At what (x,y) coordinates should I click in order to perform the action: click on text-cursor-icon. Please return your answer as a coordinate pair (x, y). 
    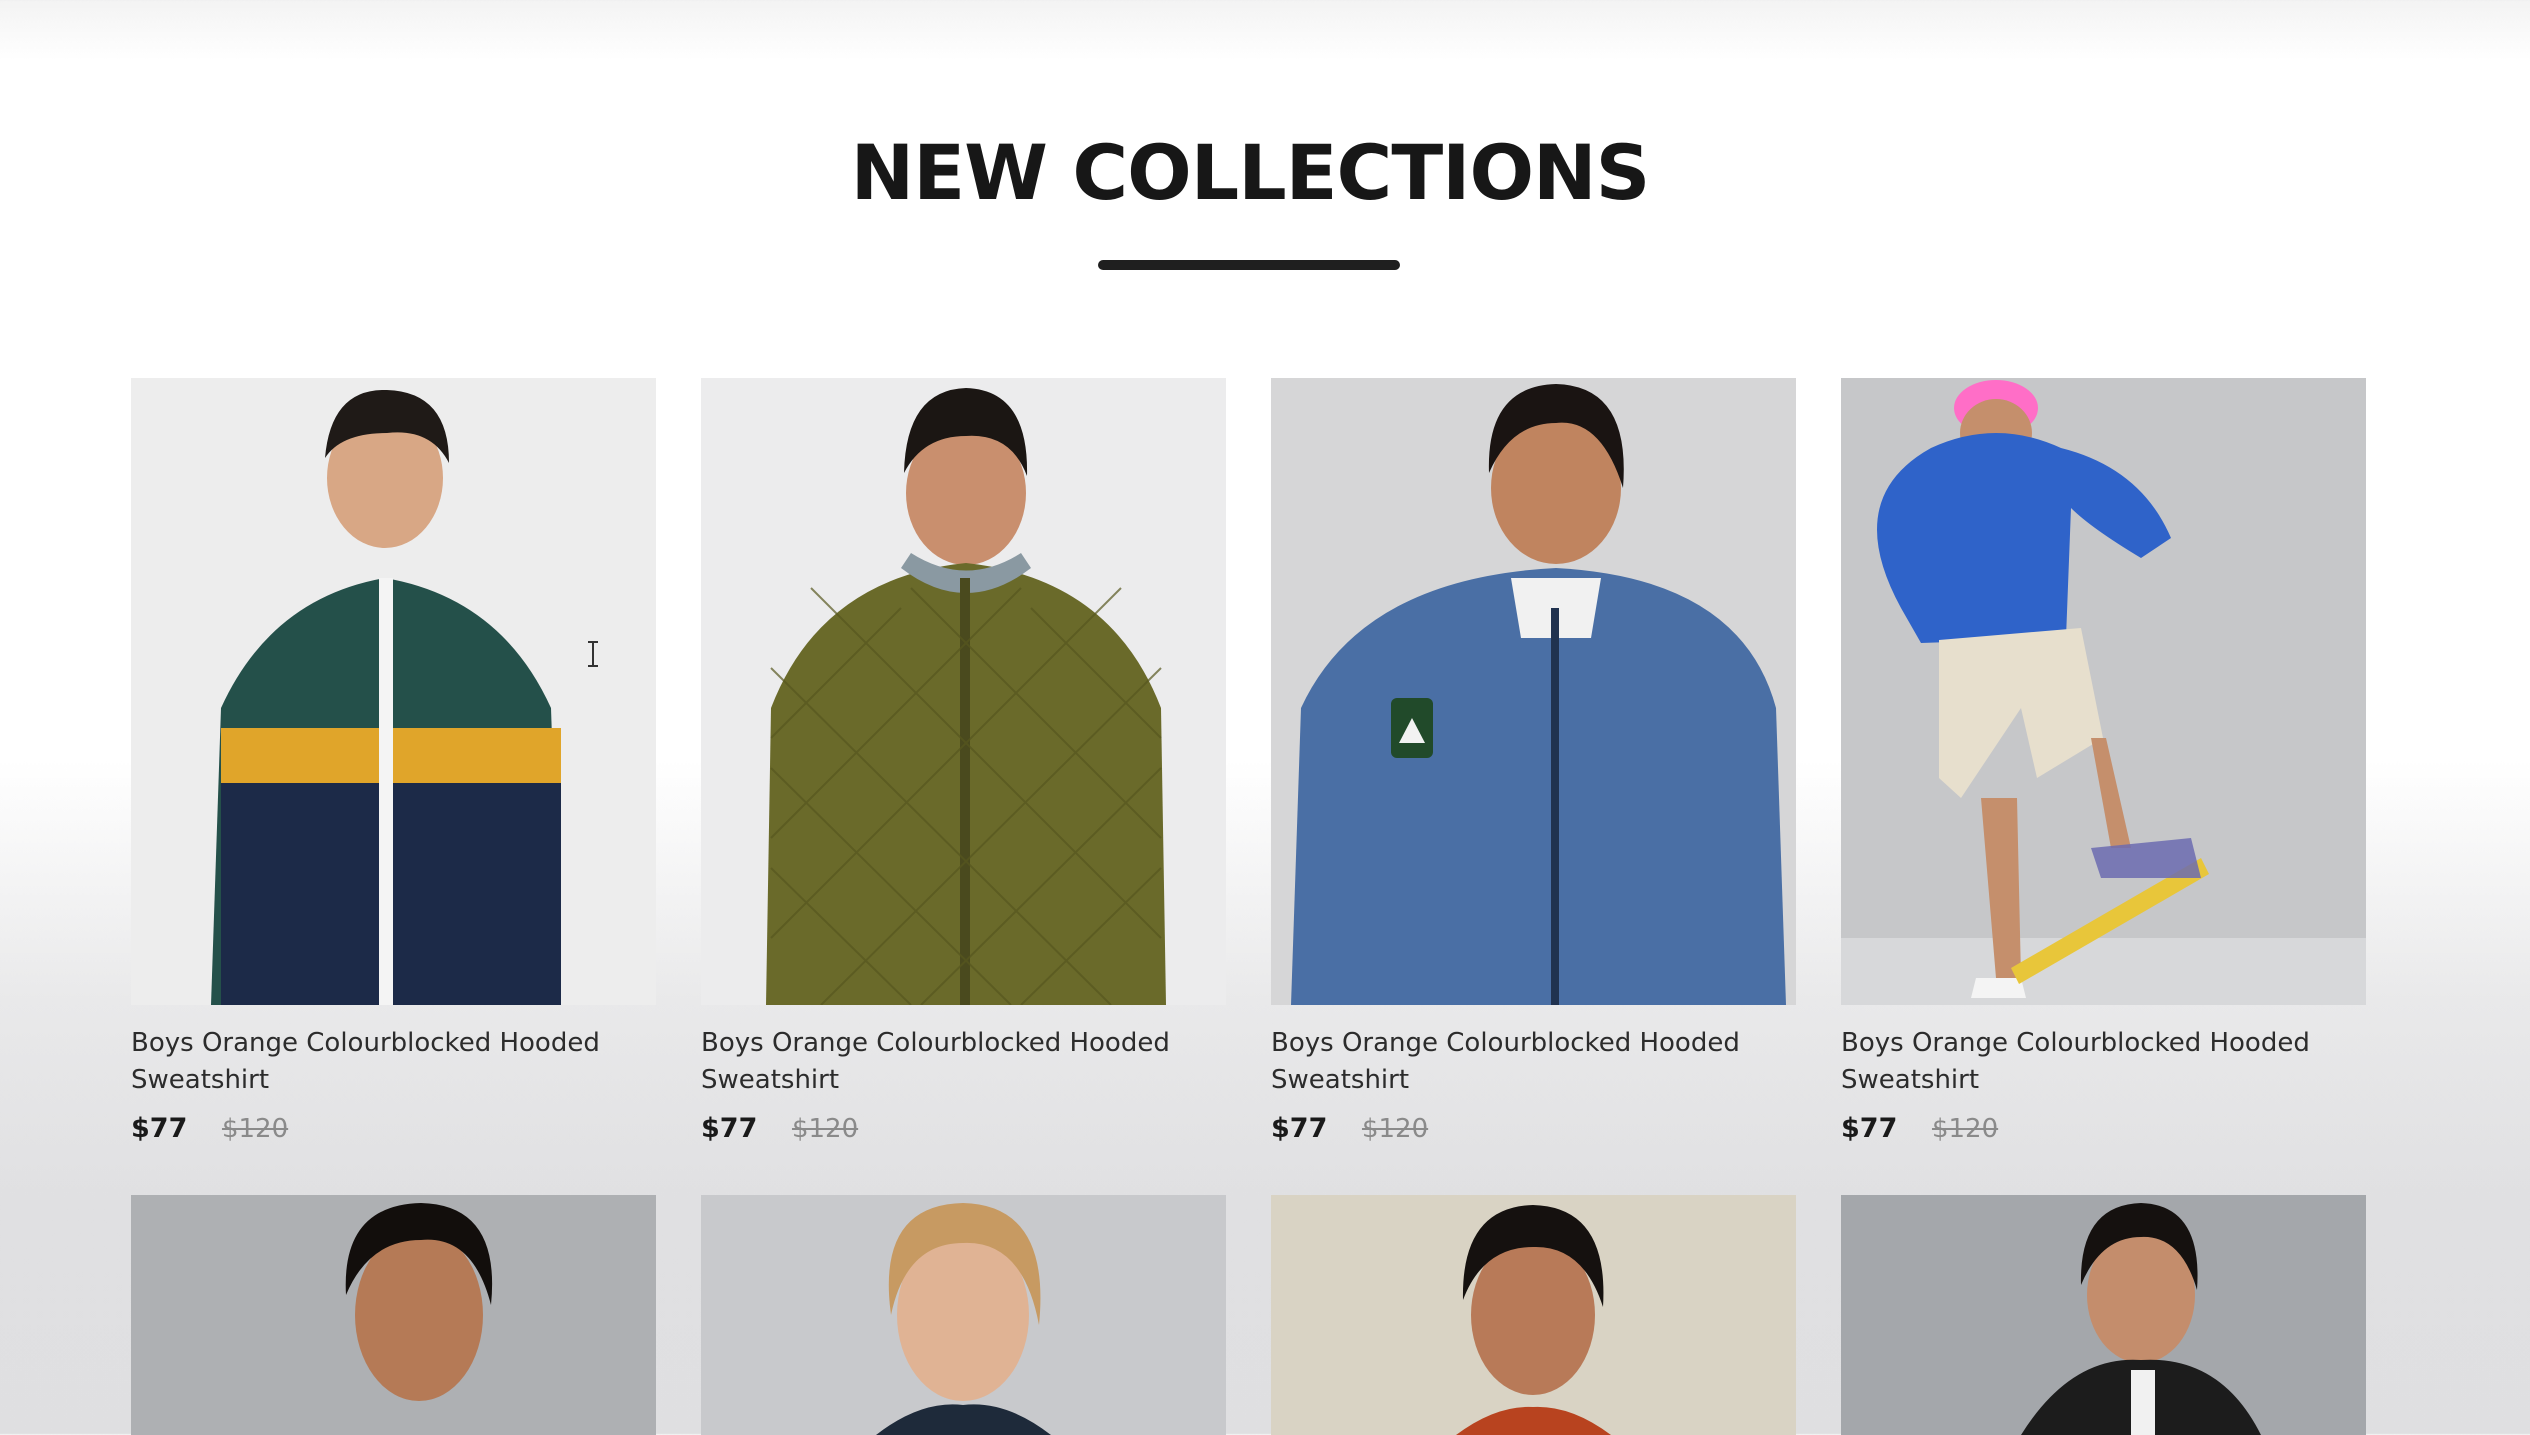
    Looking at the image, I should click on (593, 654).